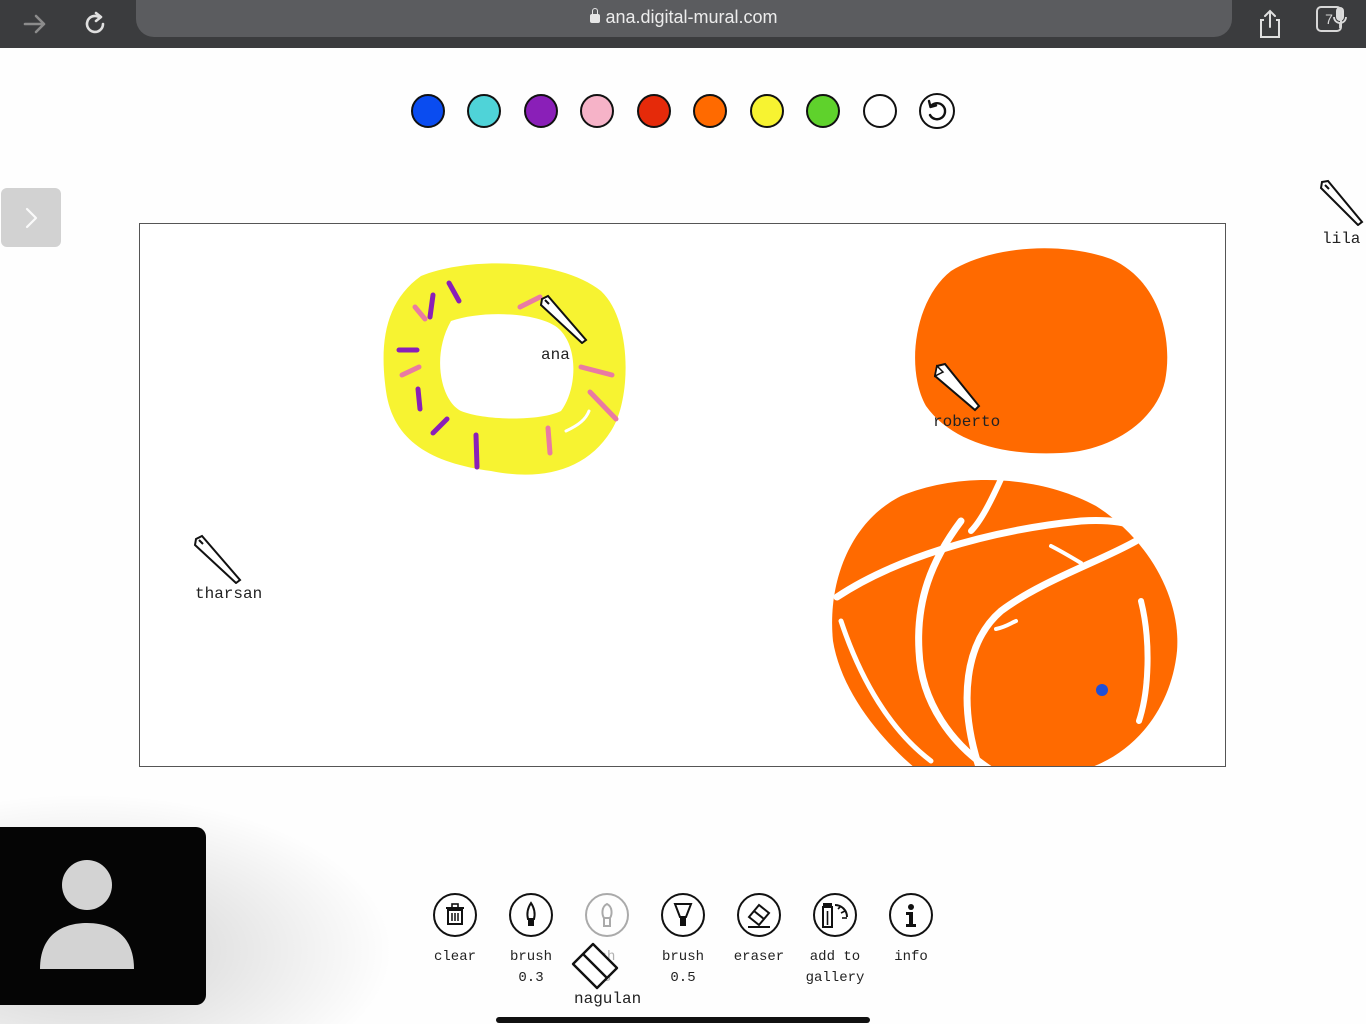 The width and height of the screenshot is (1366, 1024). I want to click on side-panel-toggle, so click(31, 217).